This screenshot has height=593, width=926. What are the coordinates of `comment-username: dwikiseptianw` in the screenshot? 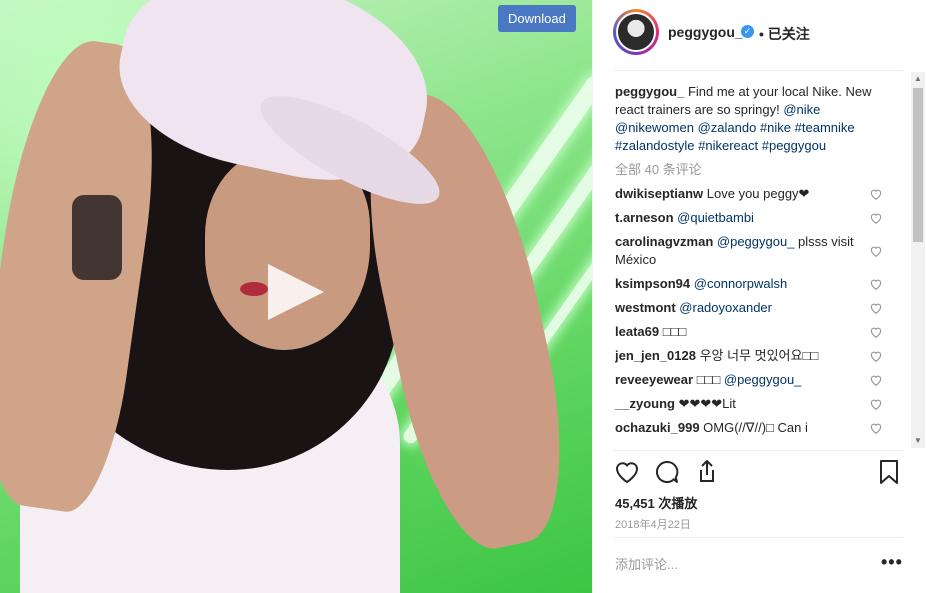 It's located at (659, 193).